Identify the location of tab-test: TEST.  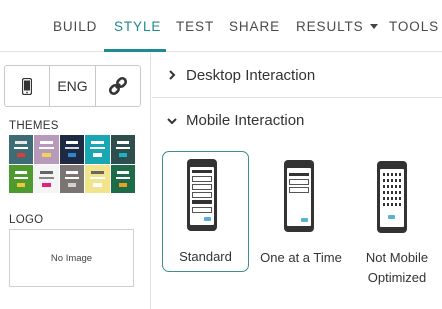
(195, 26).